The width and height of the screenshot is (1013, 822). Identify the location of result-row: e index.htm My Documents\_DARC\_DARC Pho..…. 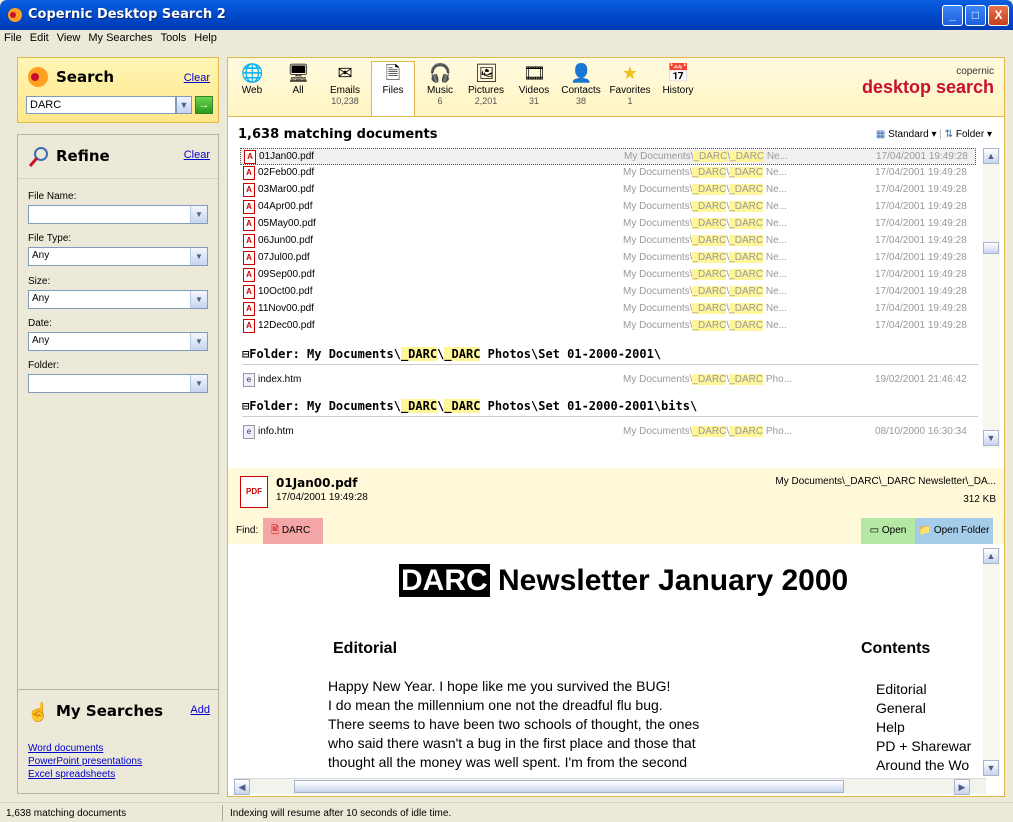
(608, 380).